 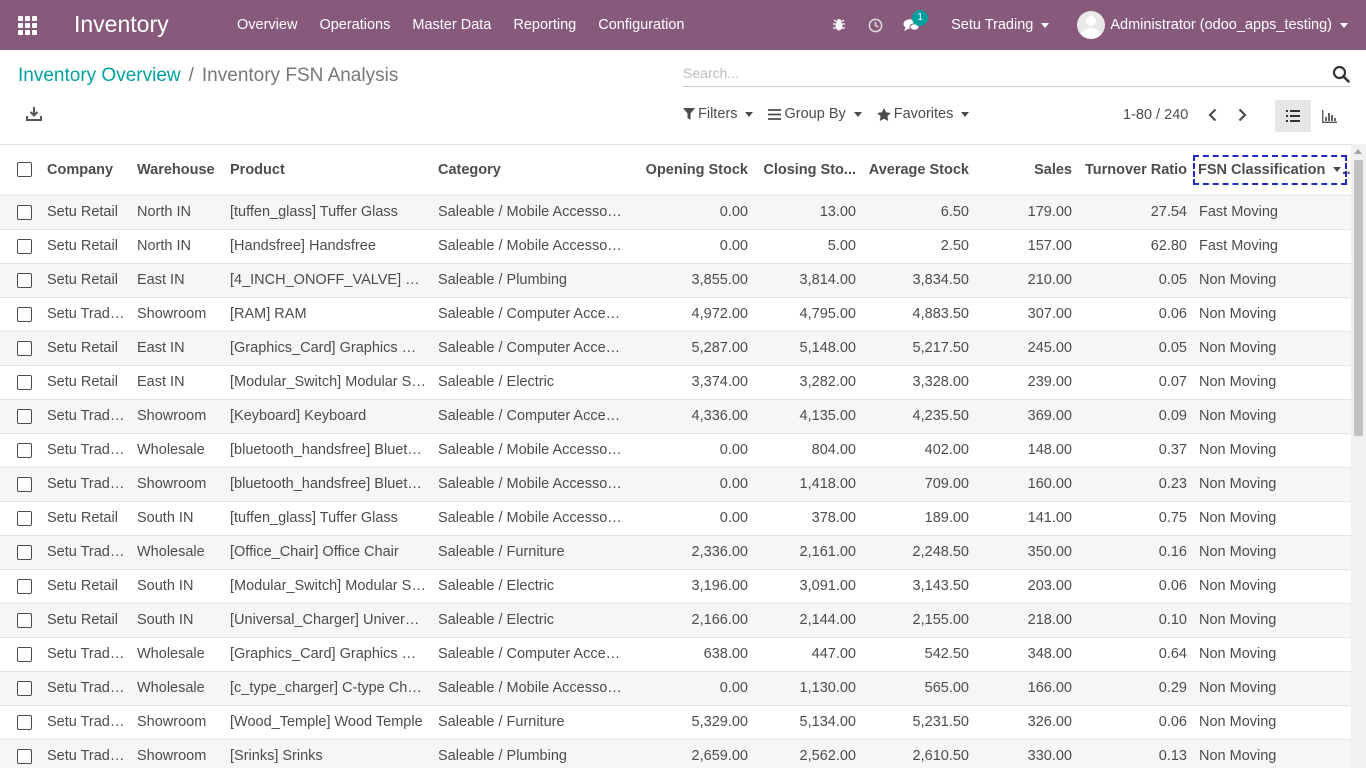 What do you see at coordinates (35, 115) in the screenshot?
I see `download-icon` at bounding box center [35, 115].